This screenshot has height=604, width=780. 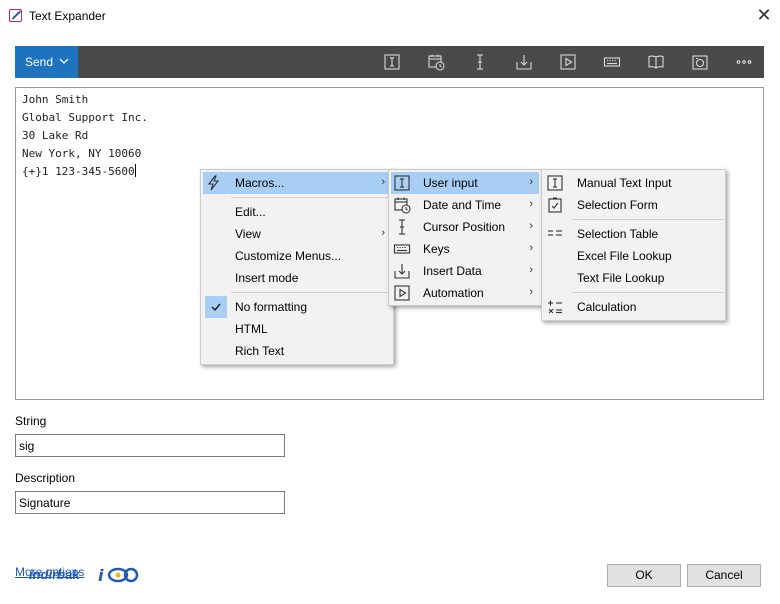 I want to click on menu-item-label: Manual Text Input, so click(x=624, y=183).